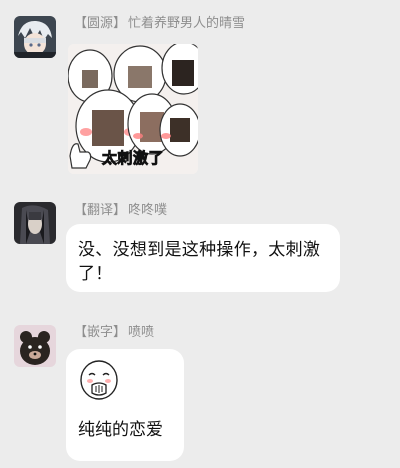 Image resolution: width=400 pixels, height=468 pixels. Describe the element at coordinates (100, 332) in the screenshot. I see `sender-tag: 【嵌字】` at that location.